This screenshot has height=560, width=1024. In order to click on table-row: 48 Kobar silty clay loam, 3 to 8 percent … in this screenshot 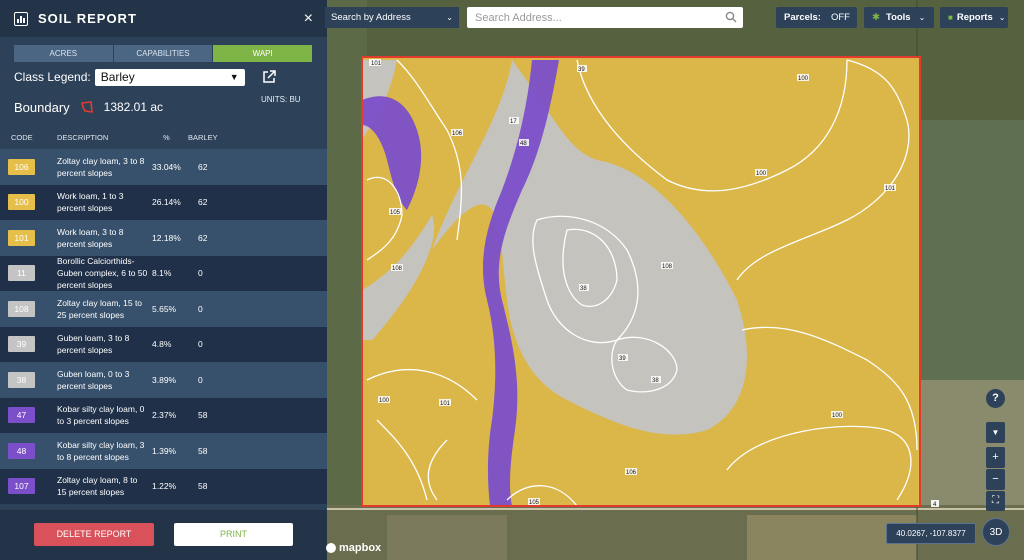, I will do `click(163, 451)`.